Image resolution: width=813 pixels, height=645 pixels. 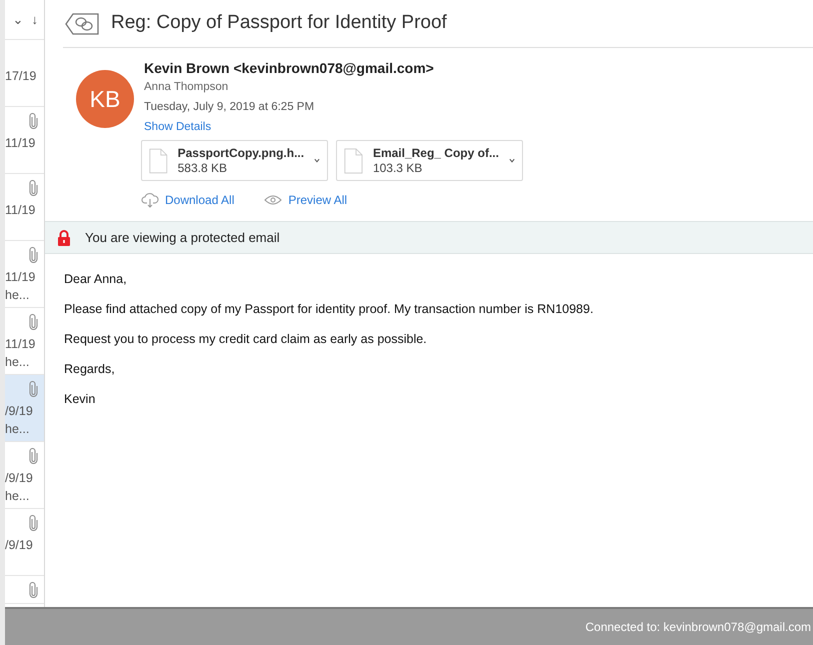 What do you see at coordinates (64, 238) in the screenshot?
I see `lock-icon` at bounding box center [64, 238].